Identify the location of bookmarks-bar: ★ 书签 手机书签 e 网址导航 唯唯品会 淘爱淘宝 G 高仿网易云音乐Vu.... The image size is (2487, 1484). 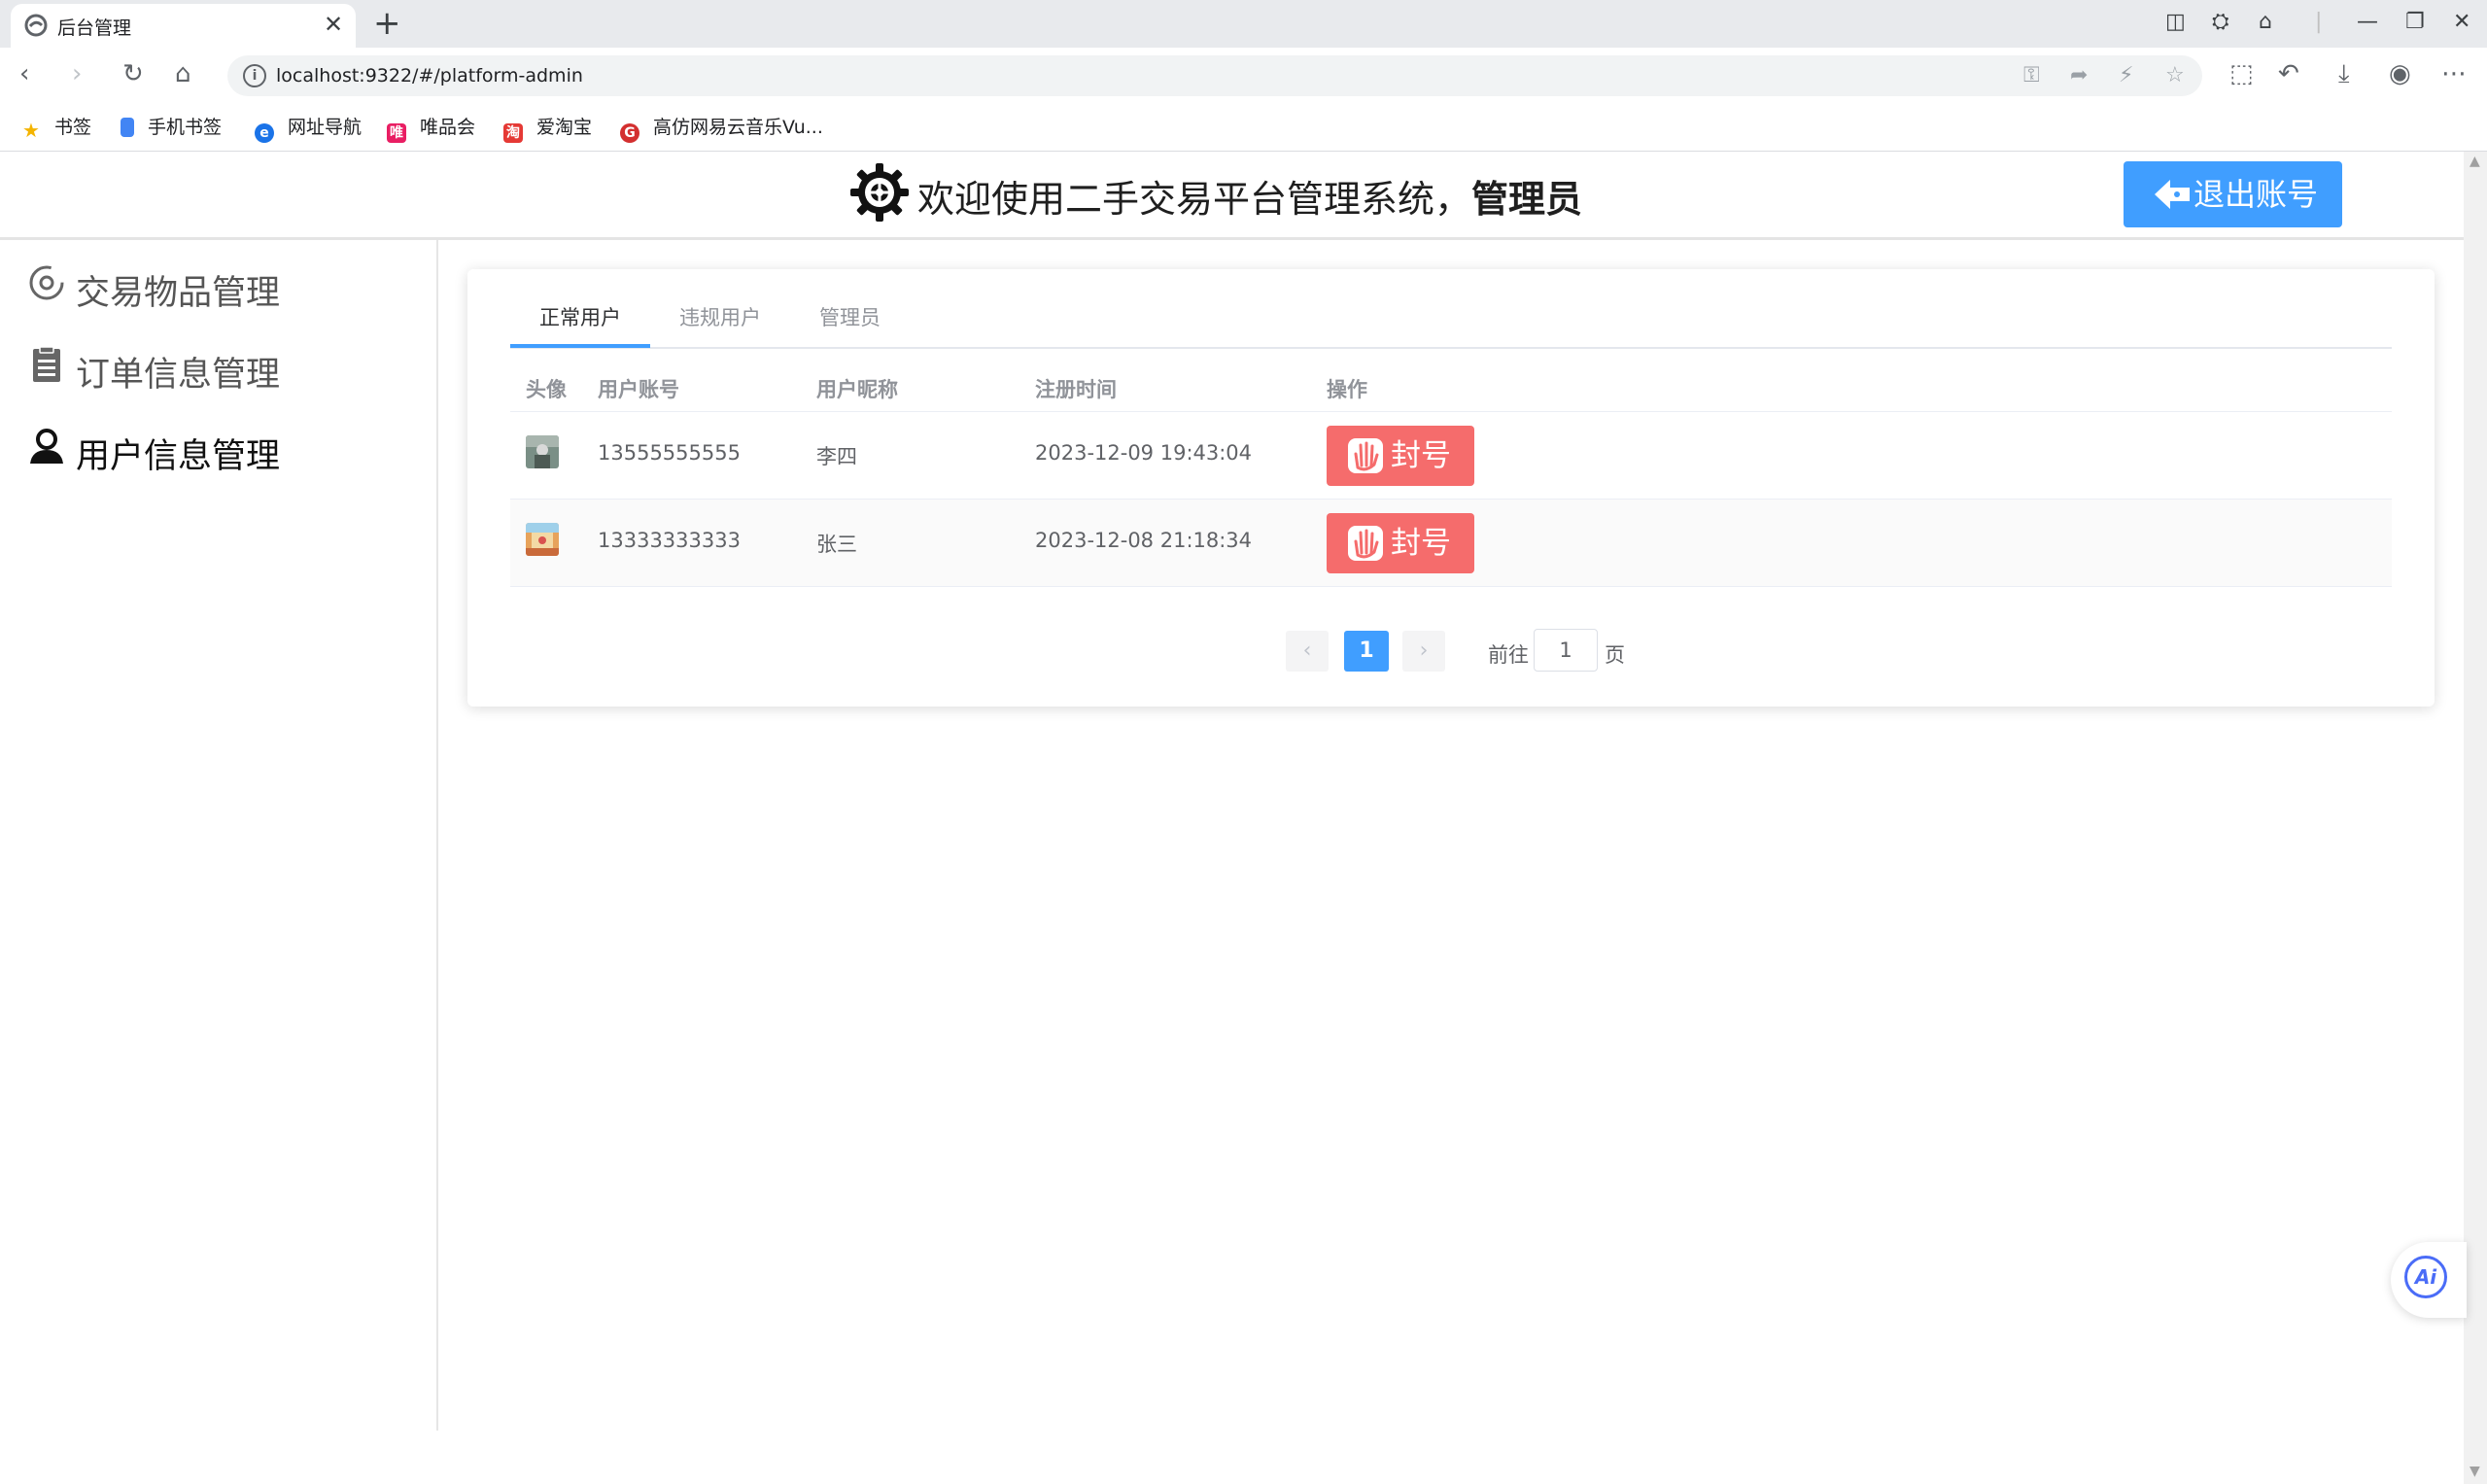
(1243, 127).